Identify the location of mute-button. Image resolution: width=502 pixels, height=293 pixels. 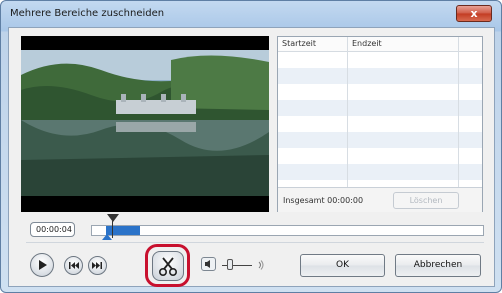
(208, 264).